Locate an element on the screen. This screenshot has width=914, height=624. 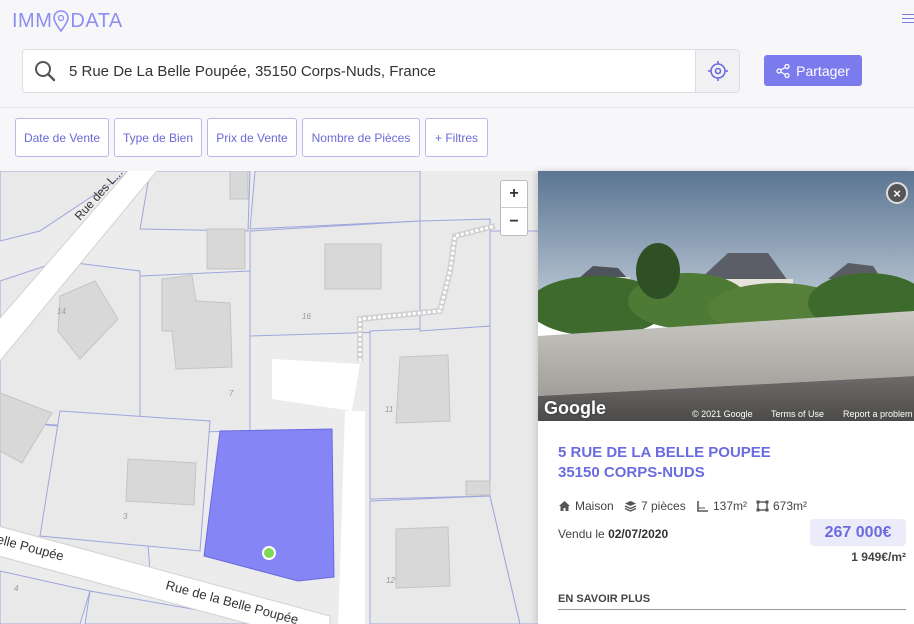
crosshair-icon is located at coordinates (717, 71).